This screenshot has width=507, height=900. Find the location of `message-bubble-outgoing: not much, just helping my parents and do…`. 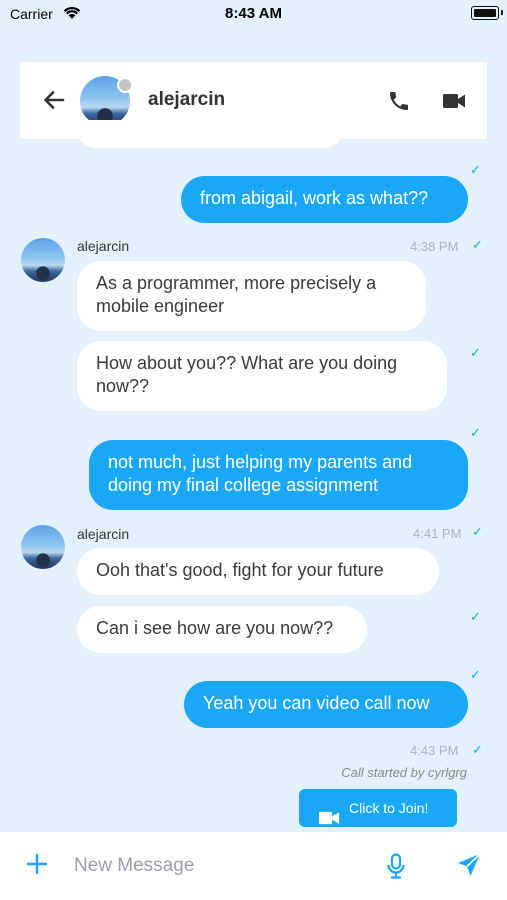

message-bubble-outgoing: not much, just helping my parents and do… is located at coordinates (278, 475).